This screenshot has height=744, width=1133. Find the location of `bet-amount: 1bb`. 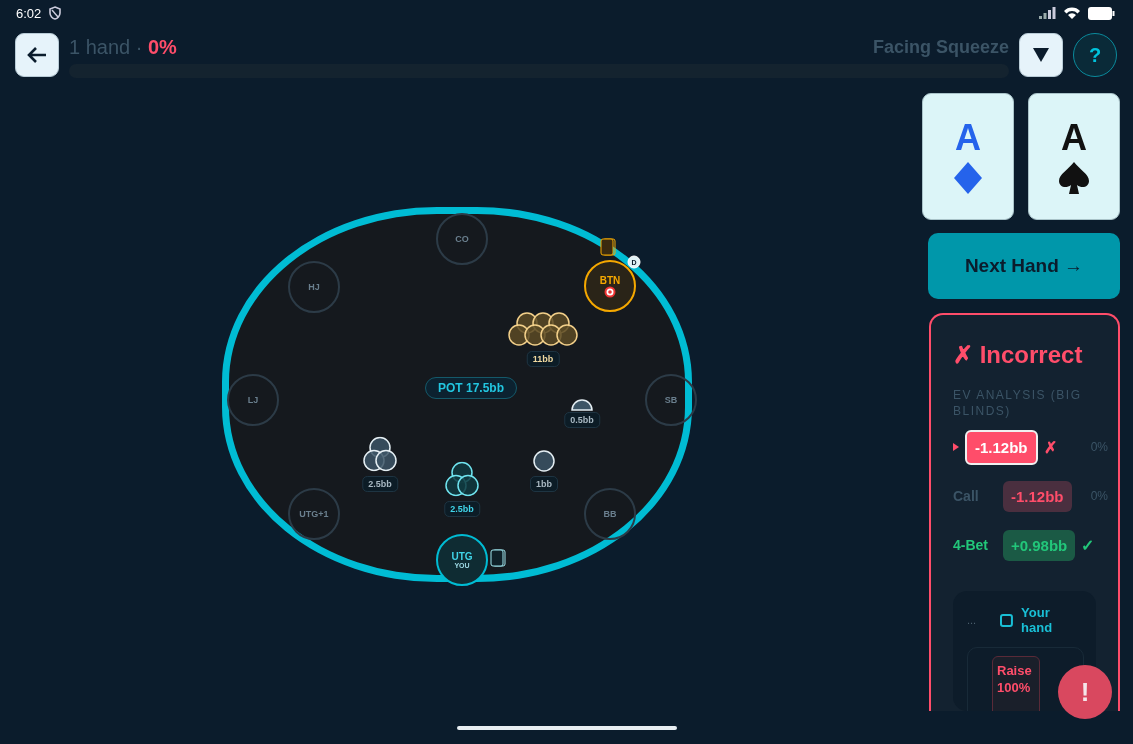

bet-amount: 1bb is located at coordinates (544, 484).